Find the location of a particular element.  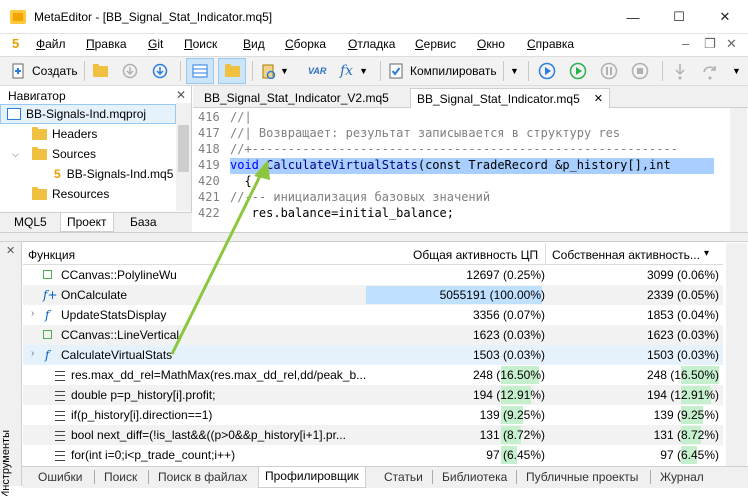

total-cpu-value: 12697 (0.25%) is located at coordinates (505, 275).